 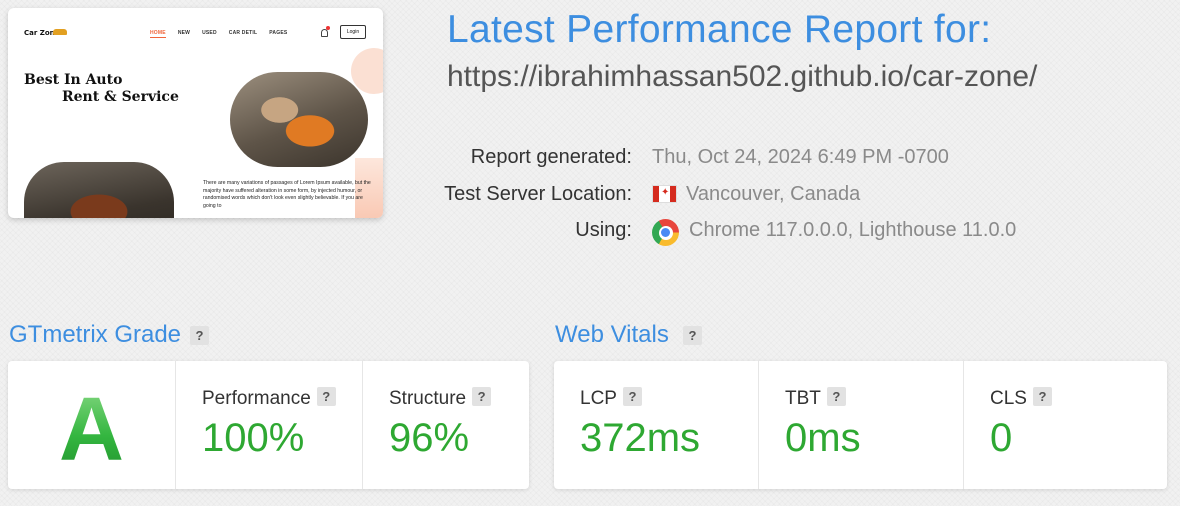 I want to click on structure-cell: Structure? 96%, so click(x=445, y=425).